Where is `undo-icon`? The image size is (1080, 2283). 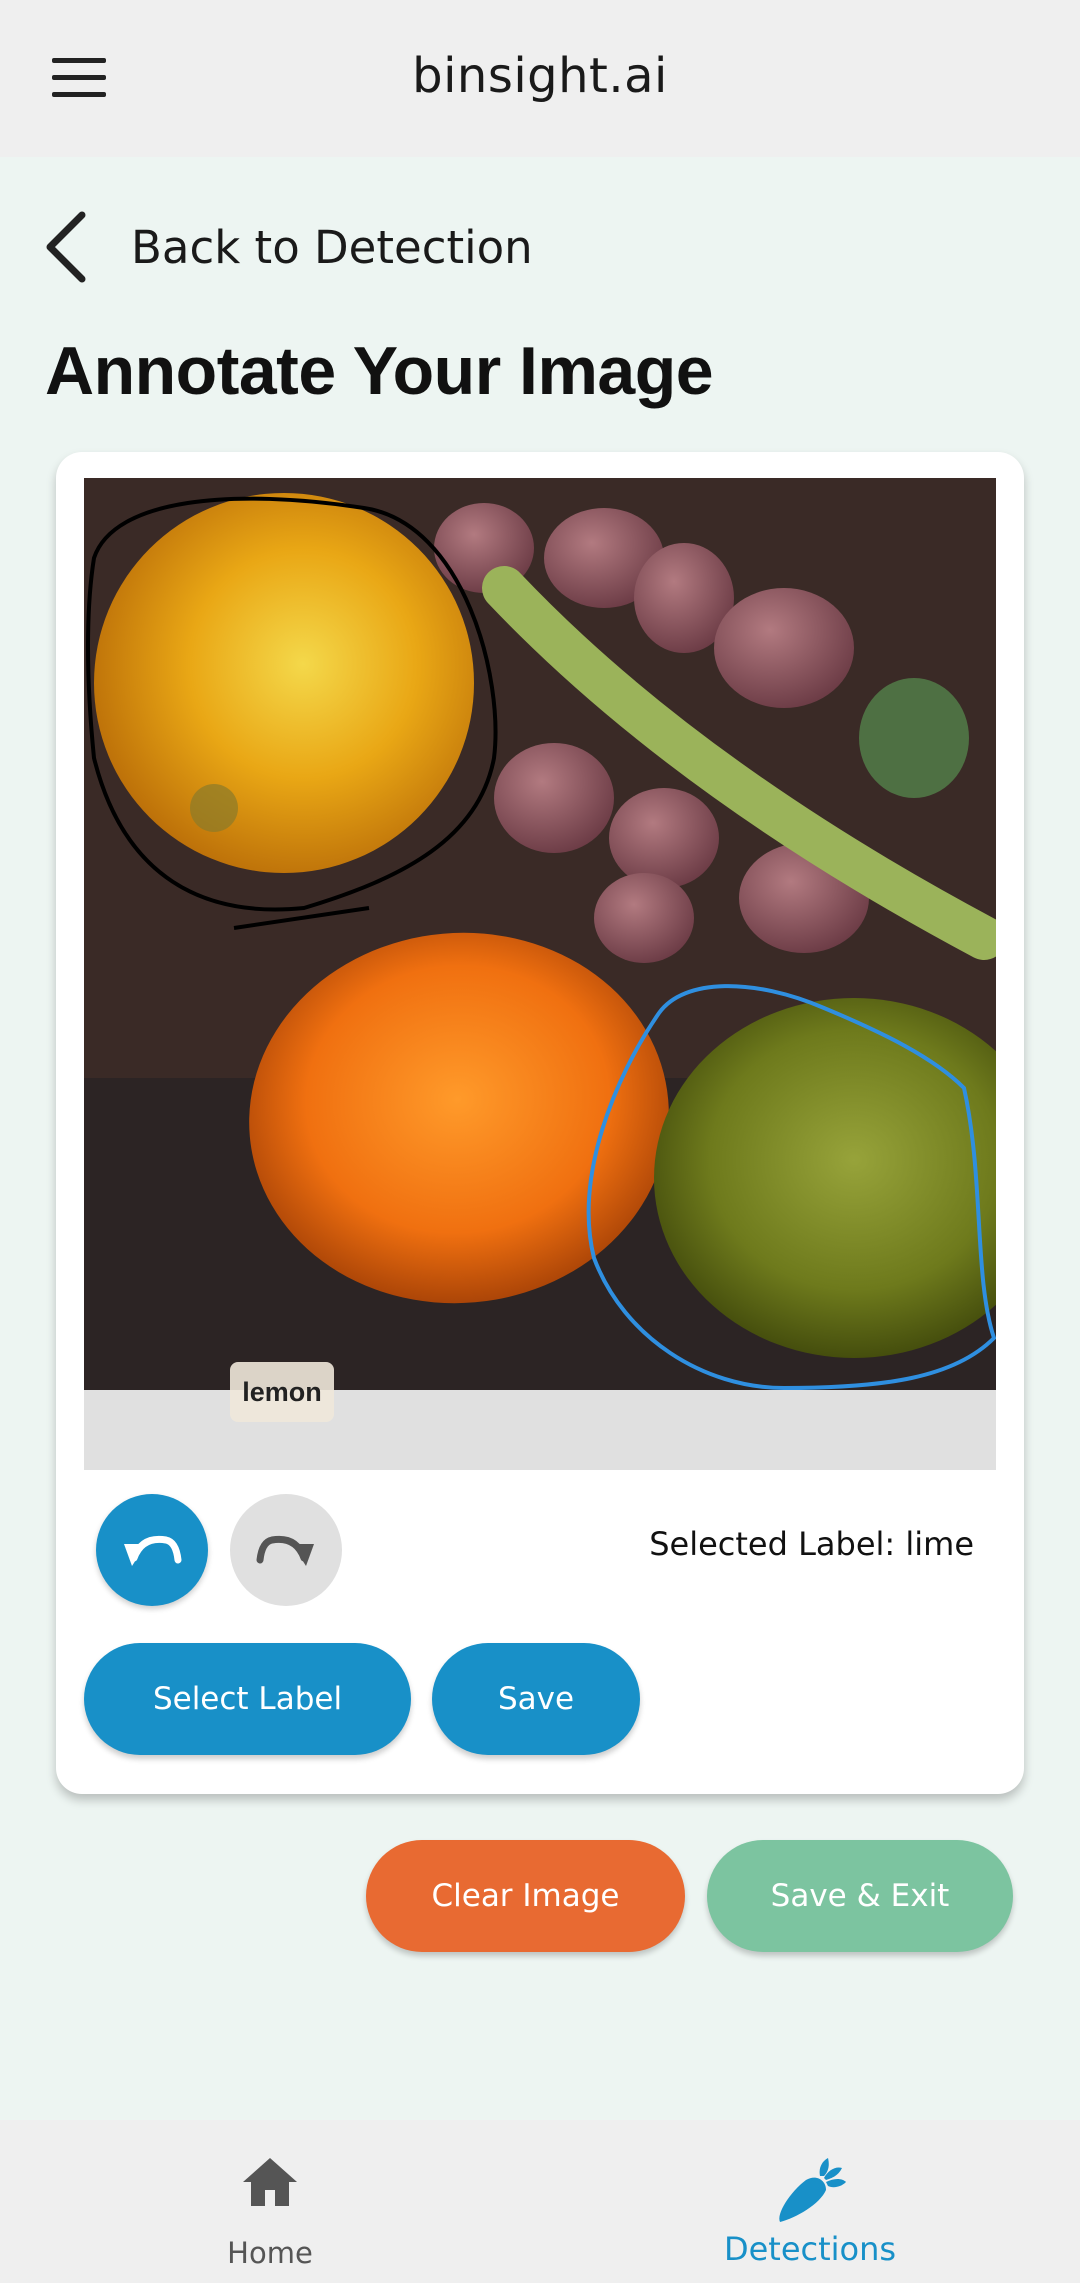 undo-icon is located at coordinates (153, 1550).